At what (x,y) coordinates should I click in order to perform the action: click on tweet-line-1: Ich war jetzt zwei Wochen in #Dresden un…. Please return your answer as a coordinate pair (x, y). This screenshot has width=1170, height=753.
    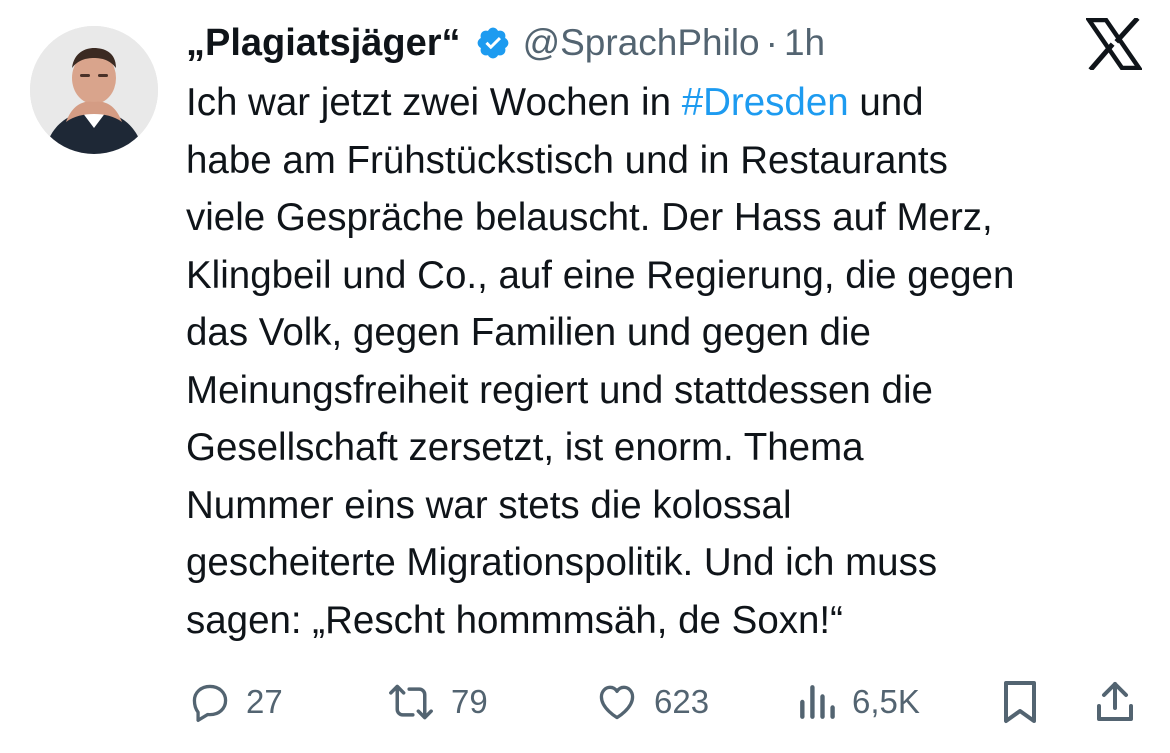
    Looking at the image, I should click on (666, 103).